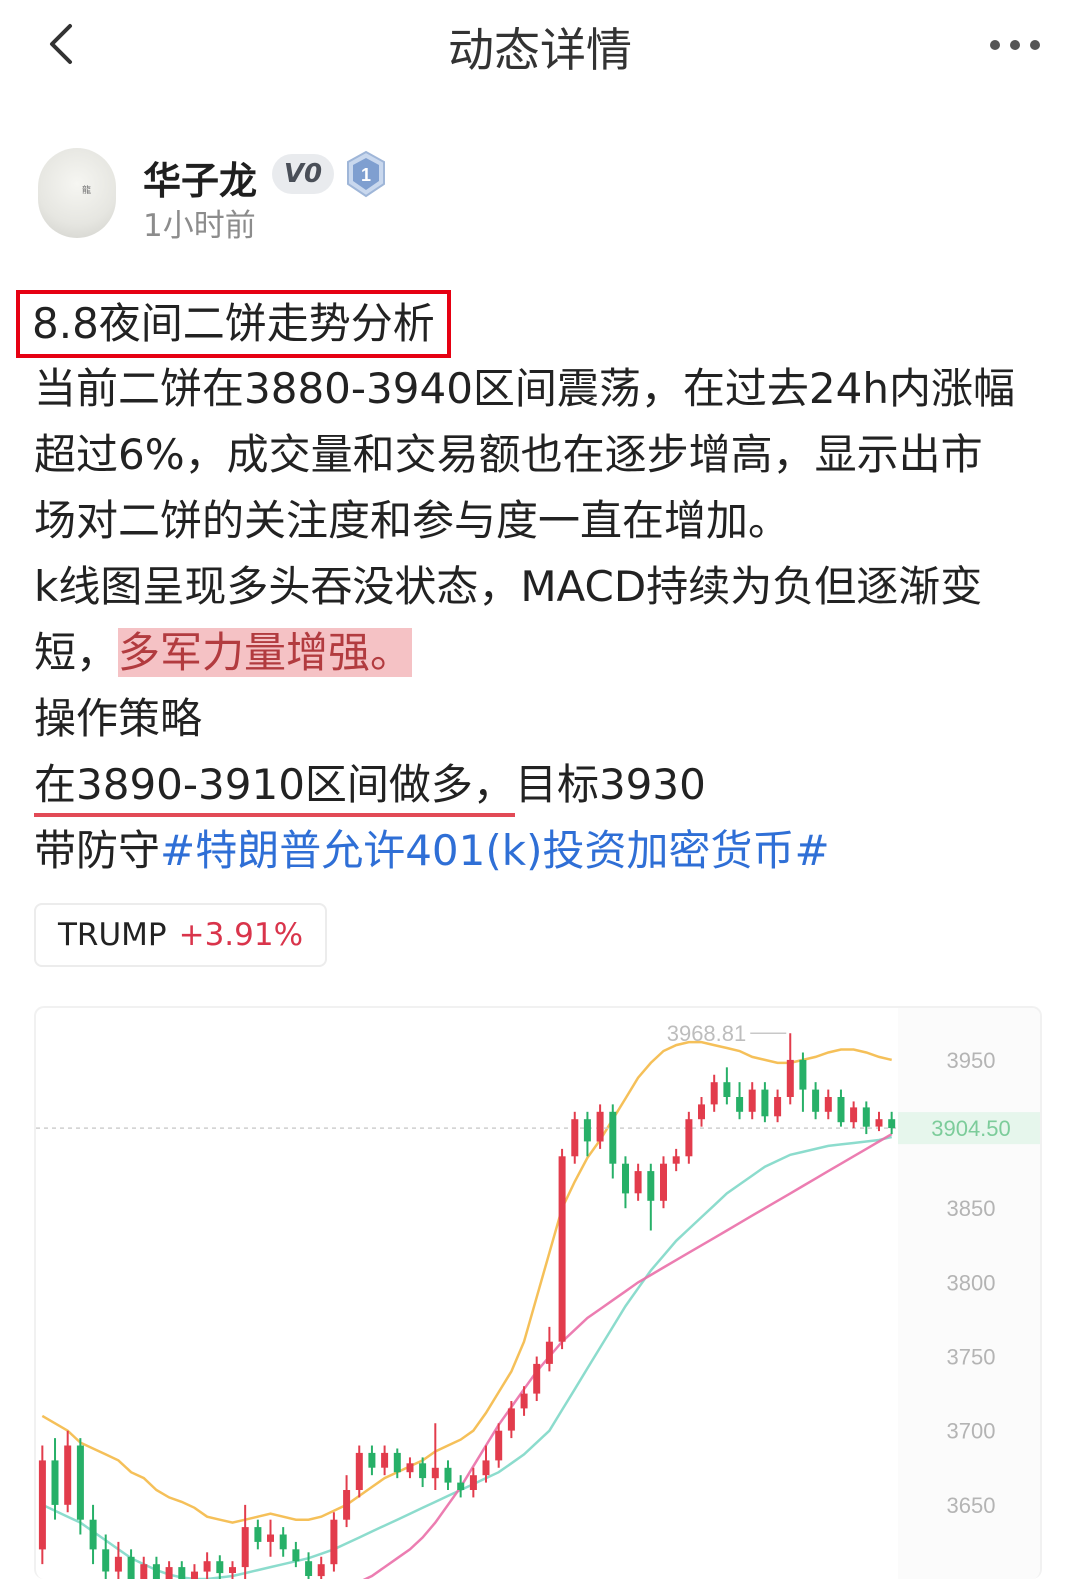  I want to click on y-tick-label: 3700, so click(971, 1431).